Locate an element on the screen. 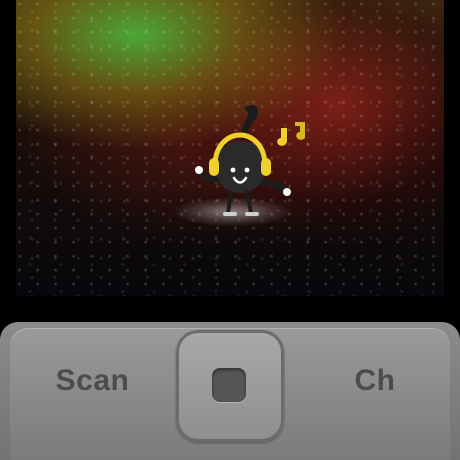 The width and height of the screenshot is (460, 460). select-key-icon is located at coordinates (229, 385).